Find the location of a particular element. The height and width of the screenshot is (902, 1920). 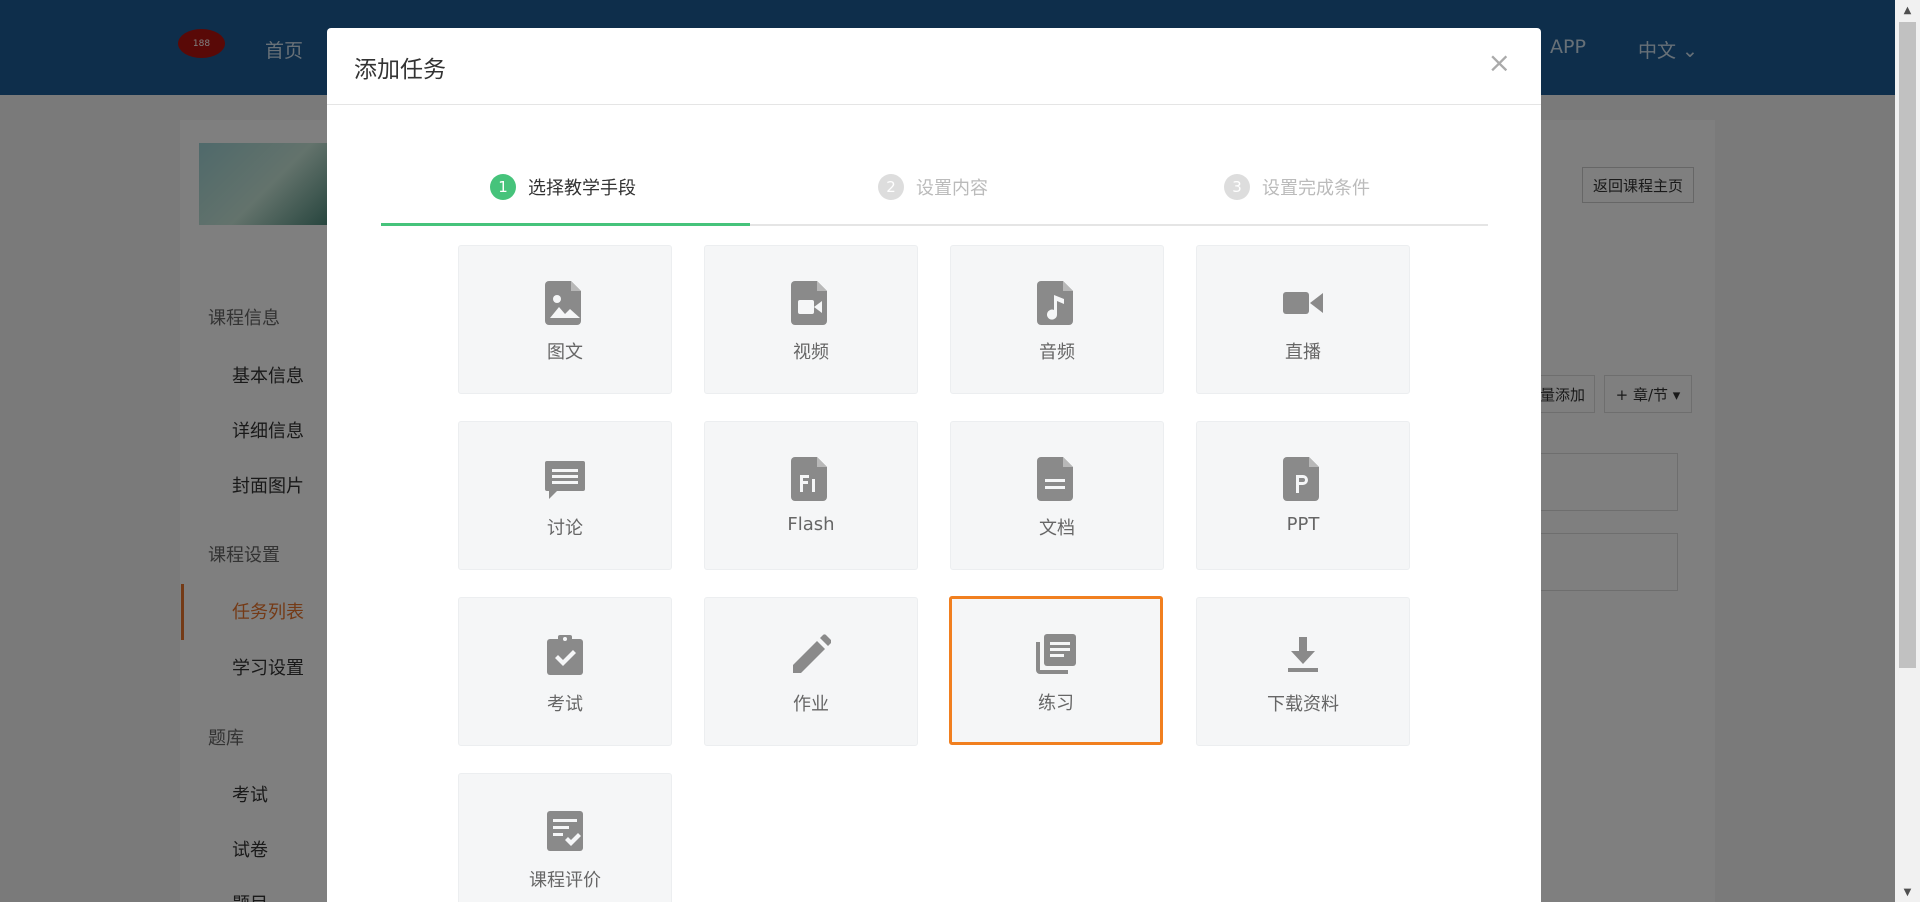

task-type-image-text: 图文 is located at coordinates (565, 319).